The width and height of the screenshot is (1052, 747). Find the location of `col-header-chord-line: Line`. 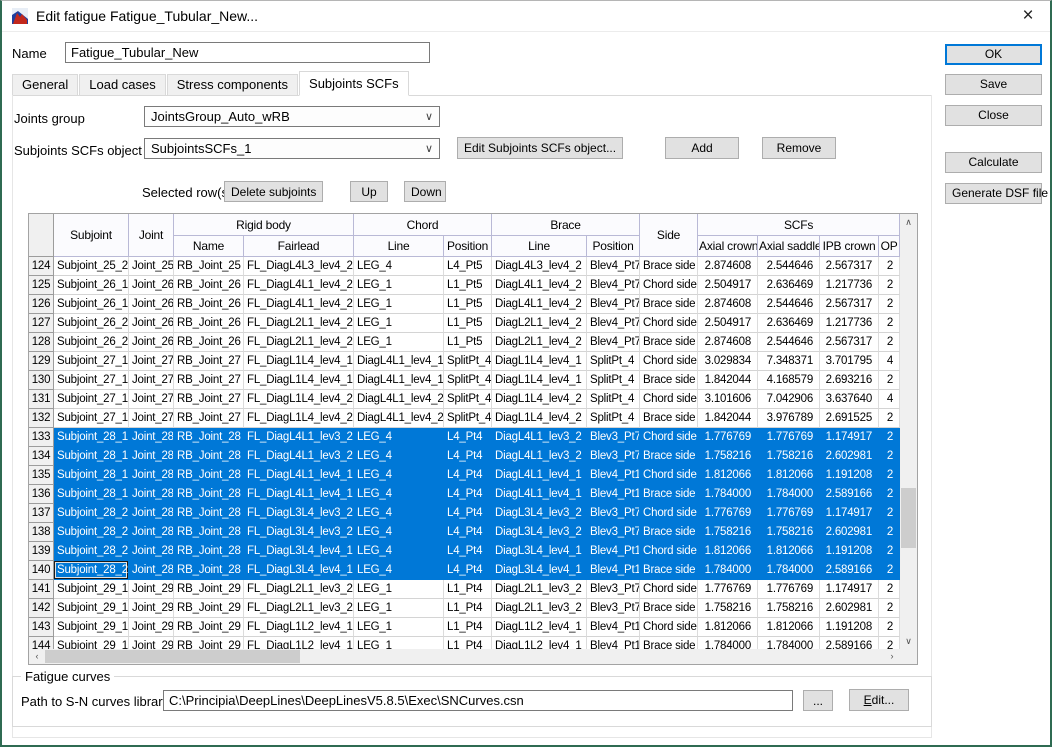

col-header-chord-line: Line is located at coordinates (399, 246).